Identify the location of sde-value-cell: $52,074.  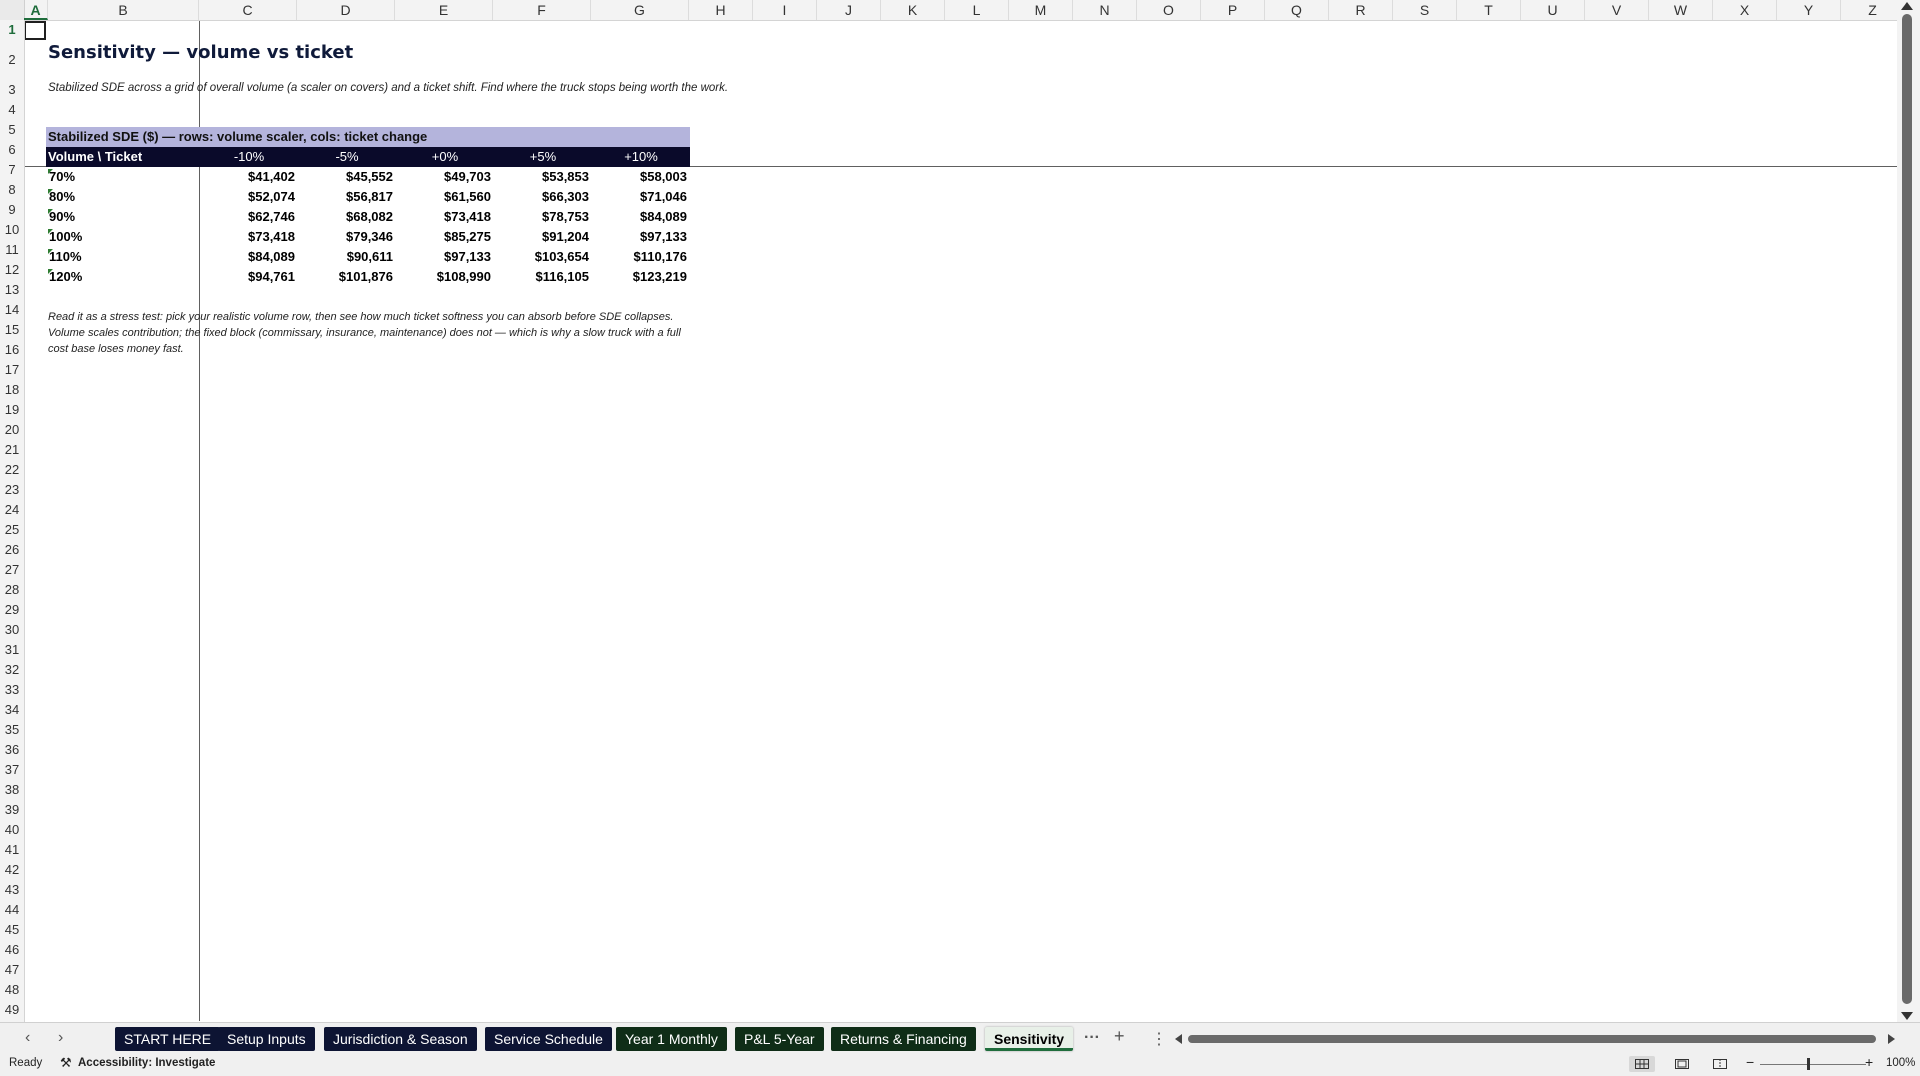
(247, 196).